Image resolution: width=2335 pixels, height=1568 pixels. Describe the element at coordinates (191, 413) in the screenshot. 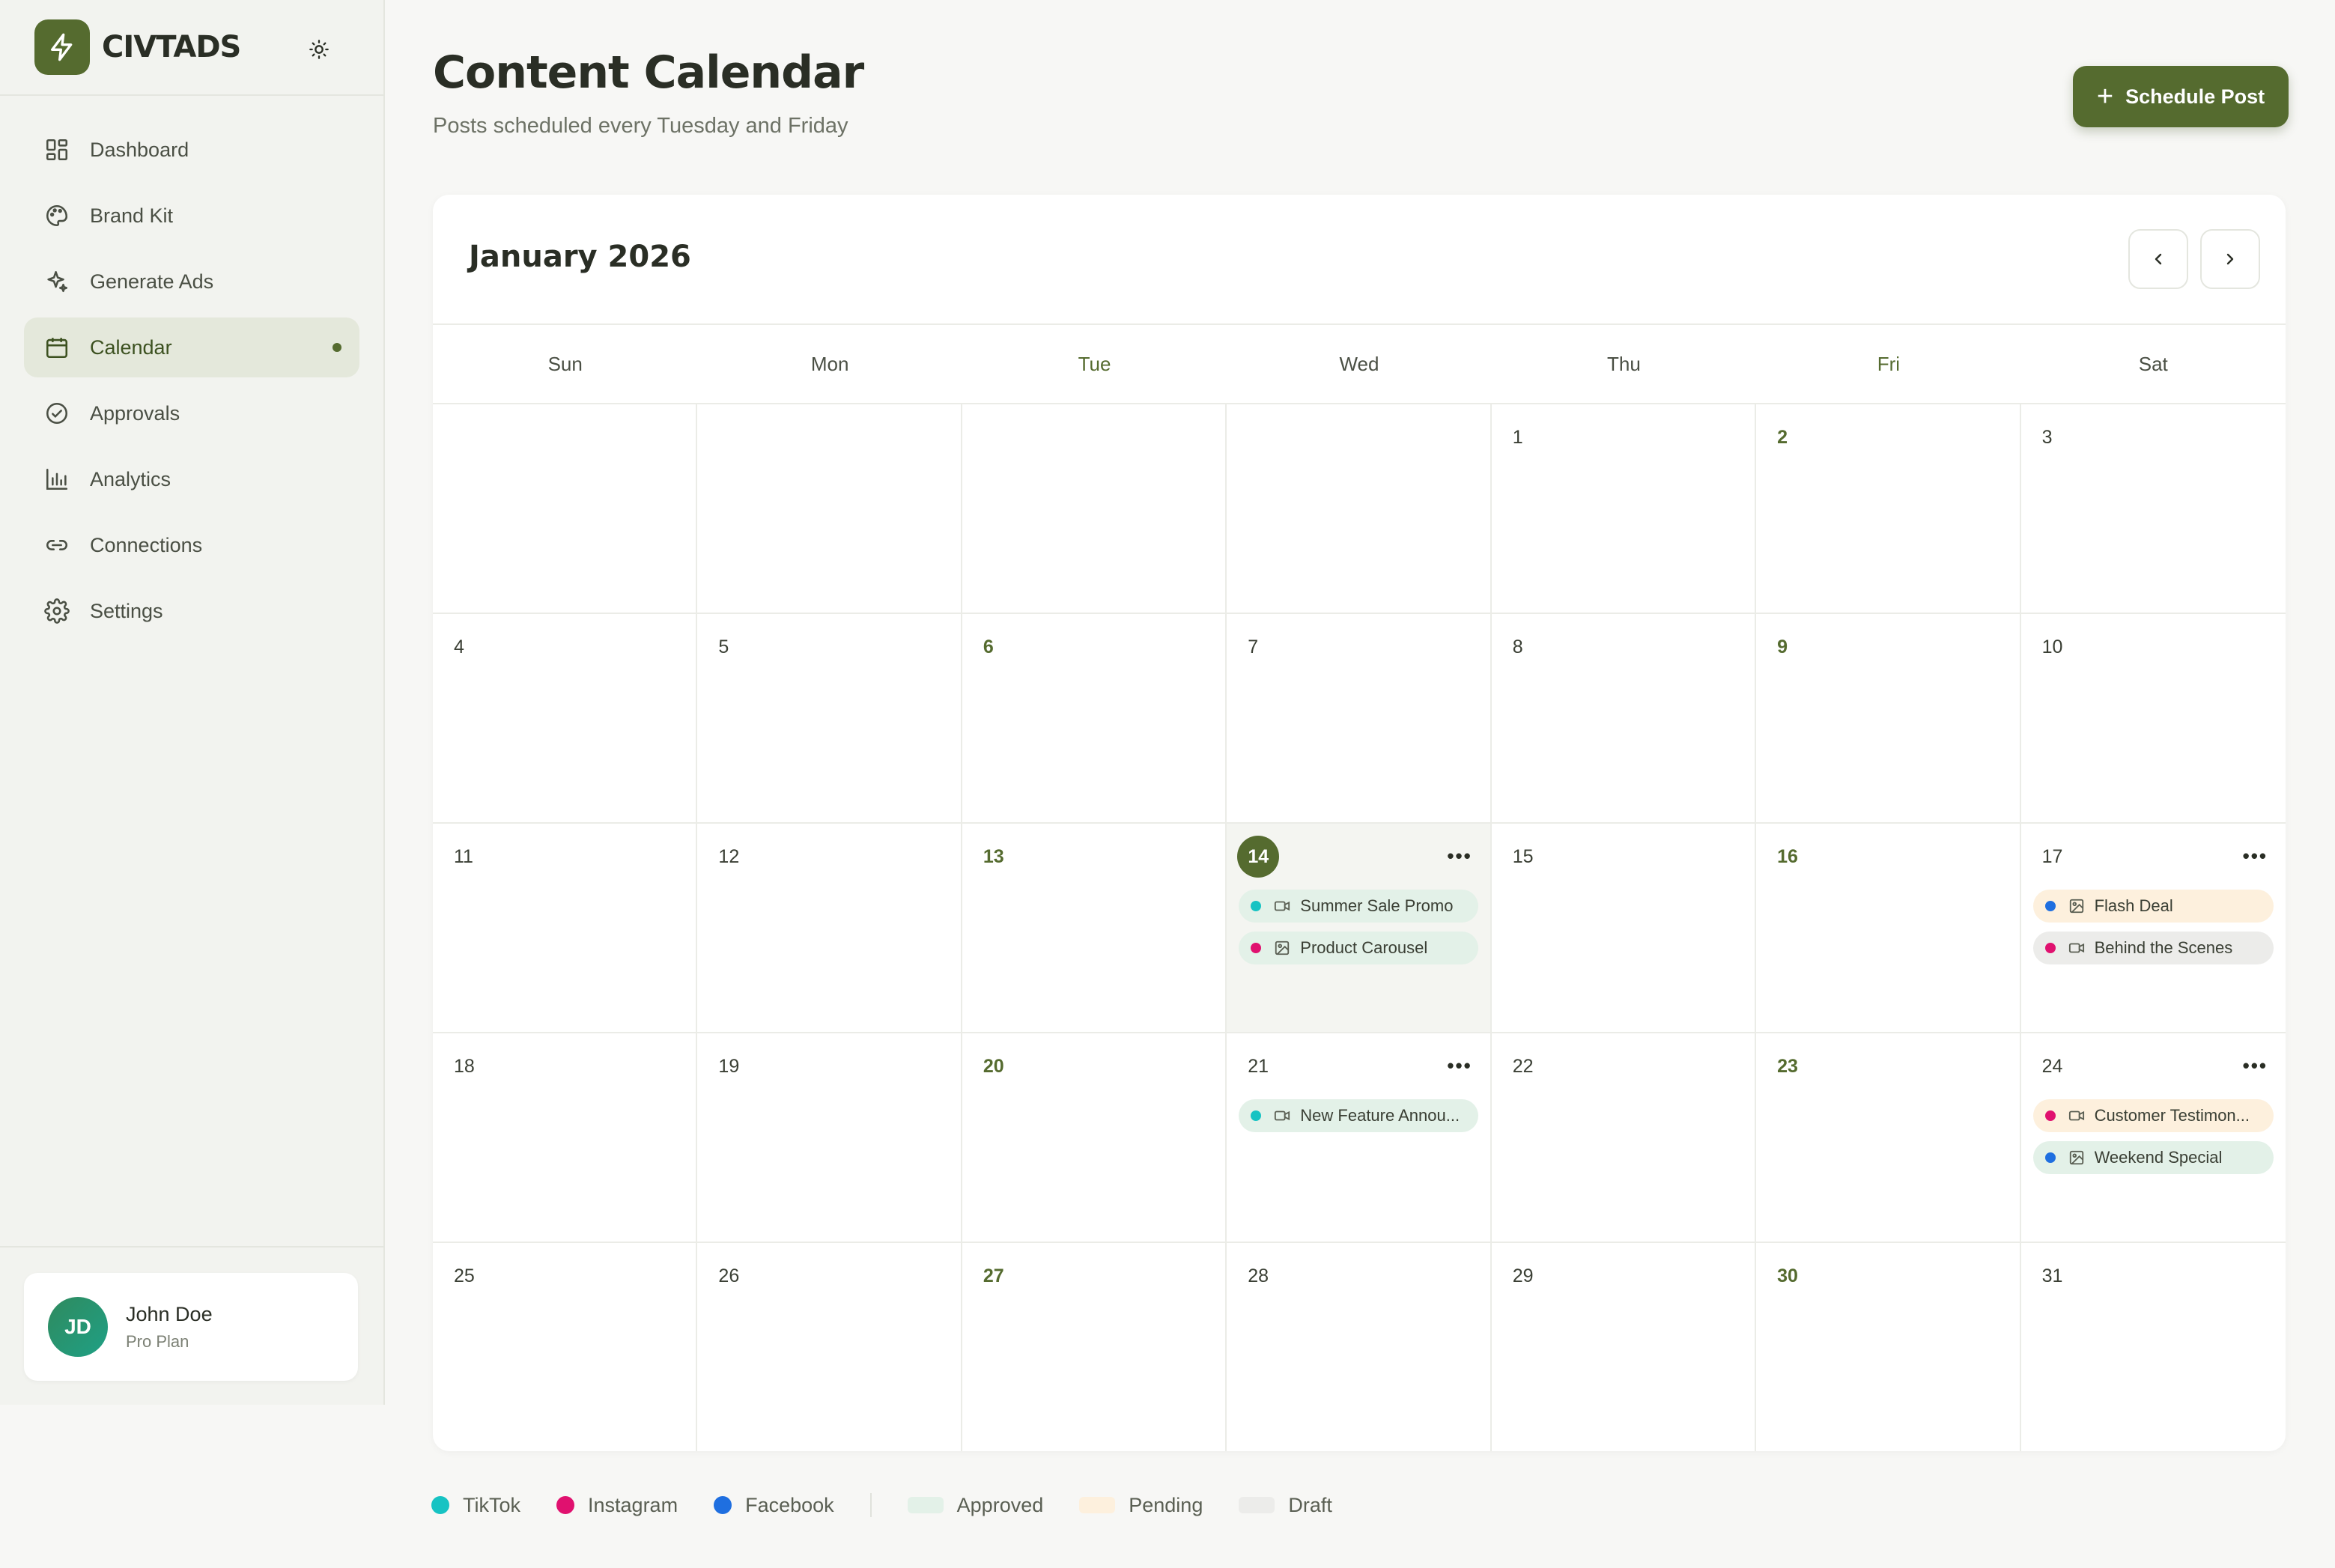

I see `sidebar-item-approvals: Approvals` at that location.